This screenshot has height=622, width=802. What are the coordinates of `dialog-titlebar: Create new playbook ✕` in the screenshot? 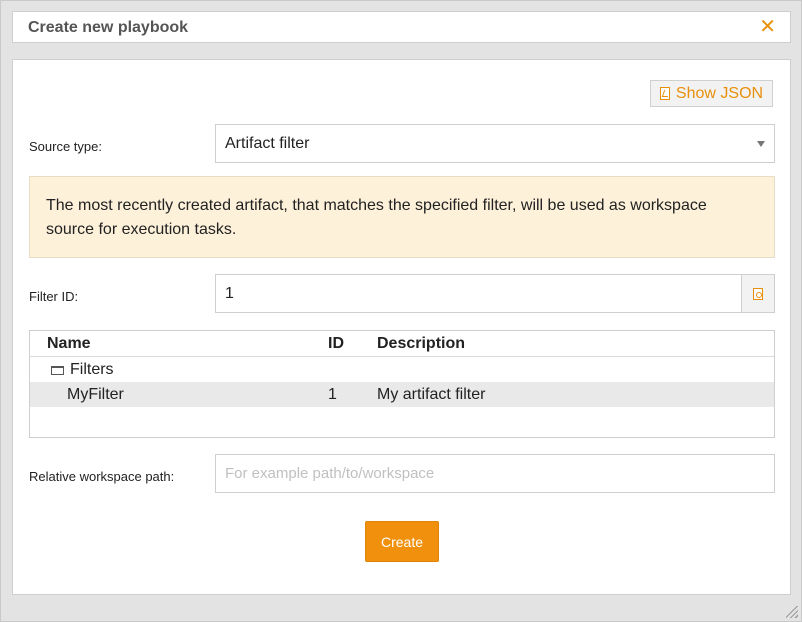 It's located at (401, 27).